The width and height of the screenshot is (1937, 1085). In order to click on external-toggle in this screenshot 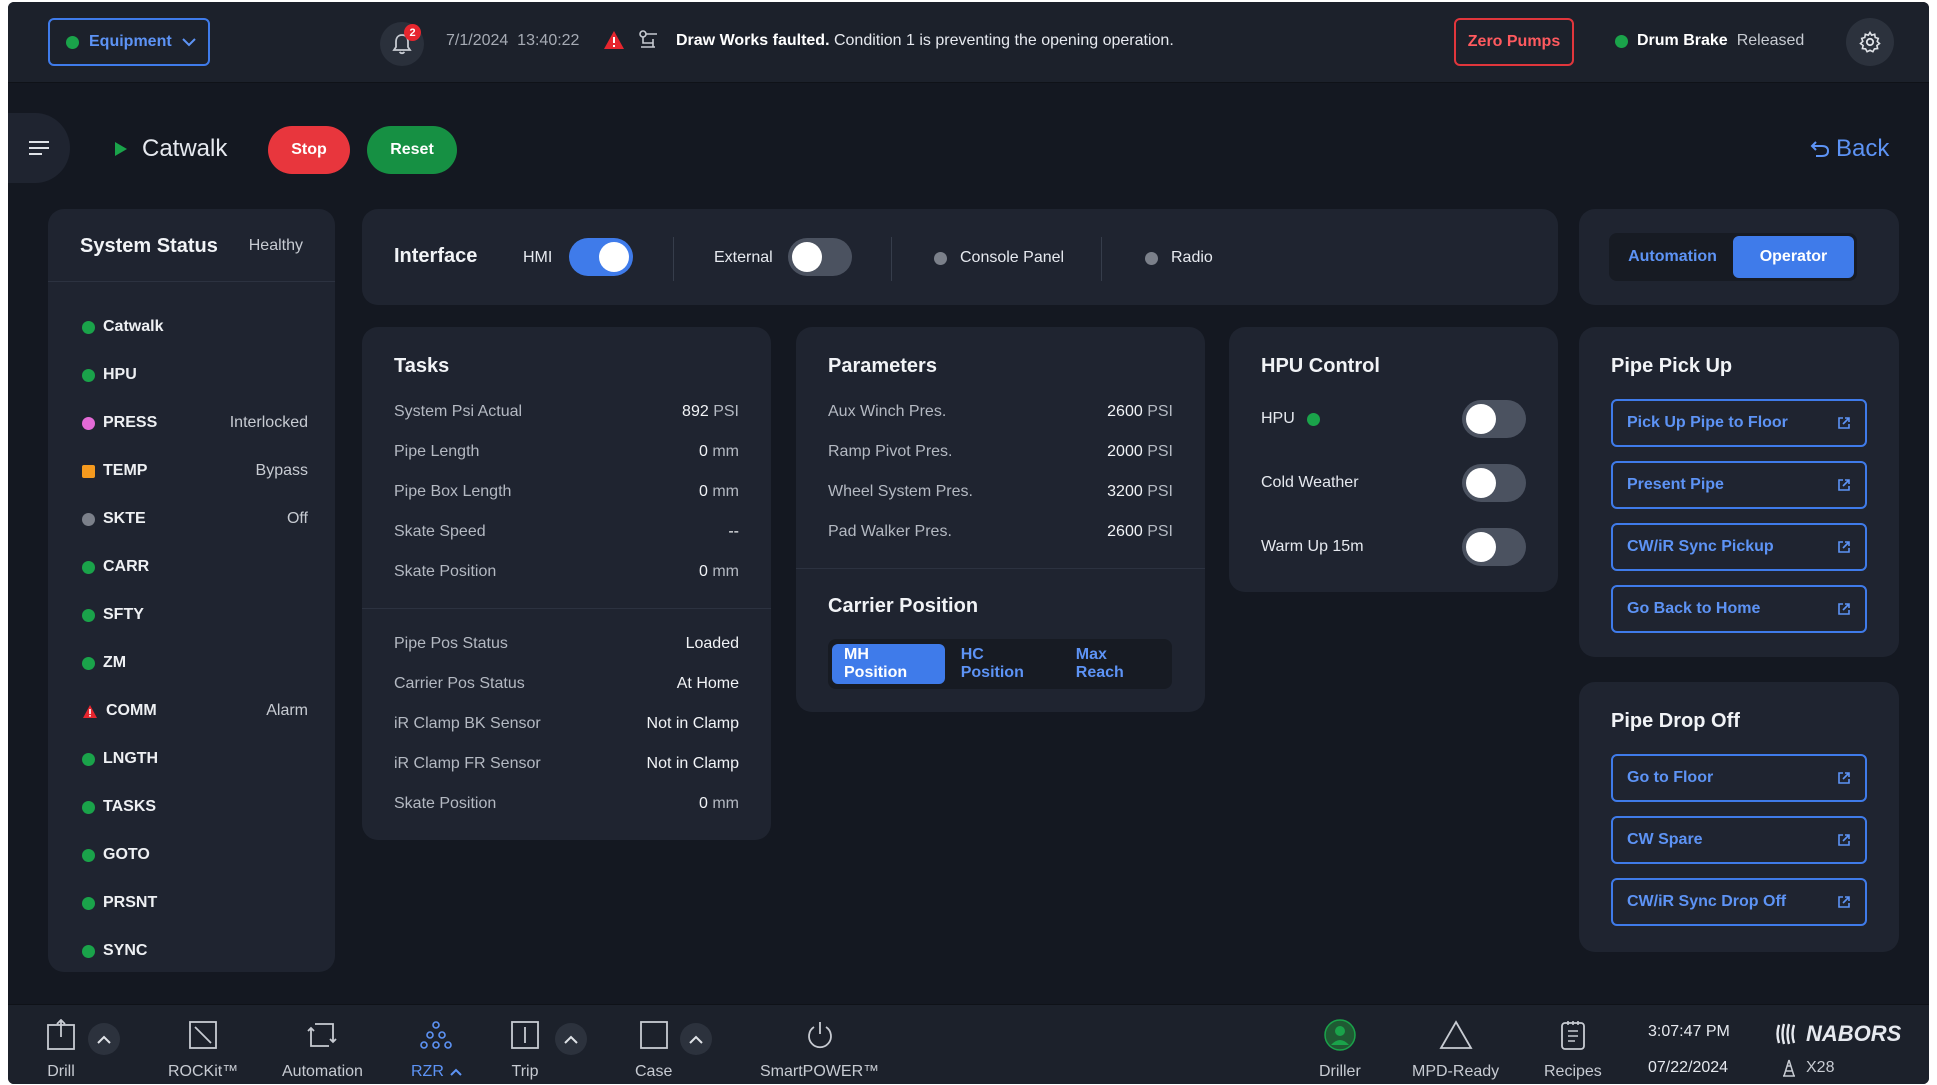, I will do `click(820, 257)`.